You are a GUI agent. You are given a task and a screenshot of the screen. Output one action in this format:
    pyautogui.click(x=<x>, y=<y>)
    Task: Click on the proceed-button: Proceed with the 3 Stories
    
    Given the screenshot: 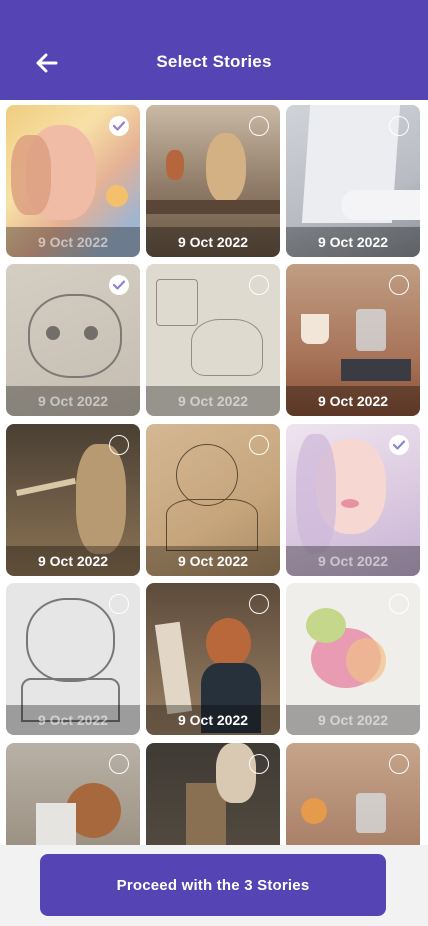 What is the action you would take?
    pyautogui.click(x=213, y=885)
    